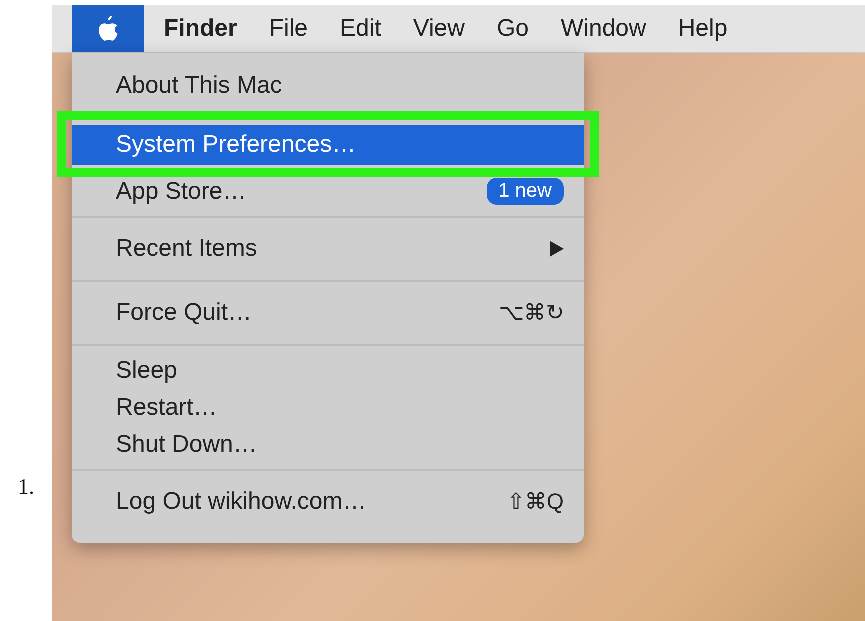 The height and width of the screenshot is (621, 865). I want to click on menu-item: Sleep, so click(328, 370).